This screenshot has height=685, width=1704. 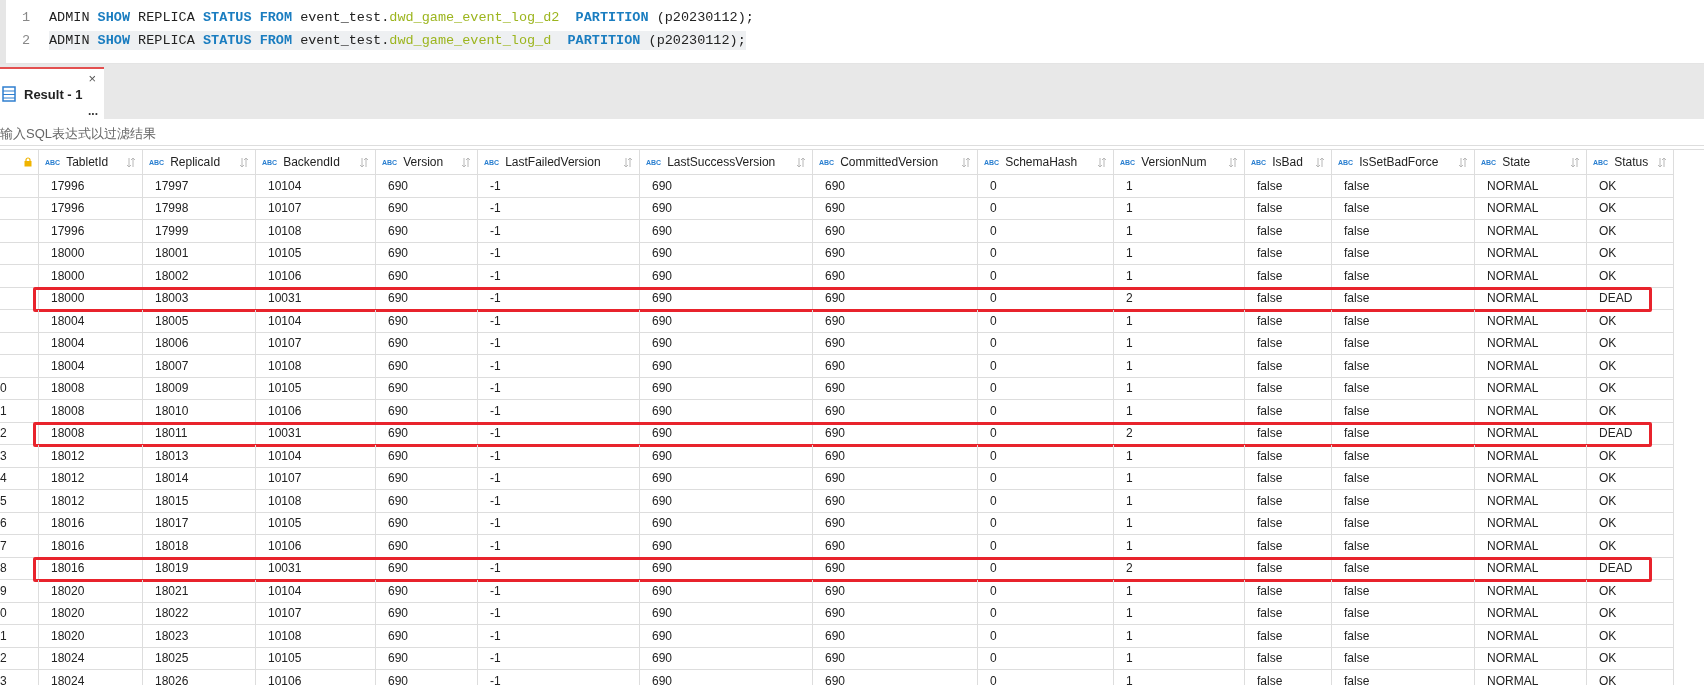 I want to click on table-cell: 18024, so click(x=91, y=677).